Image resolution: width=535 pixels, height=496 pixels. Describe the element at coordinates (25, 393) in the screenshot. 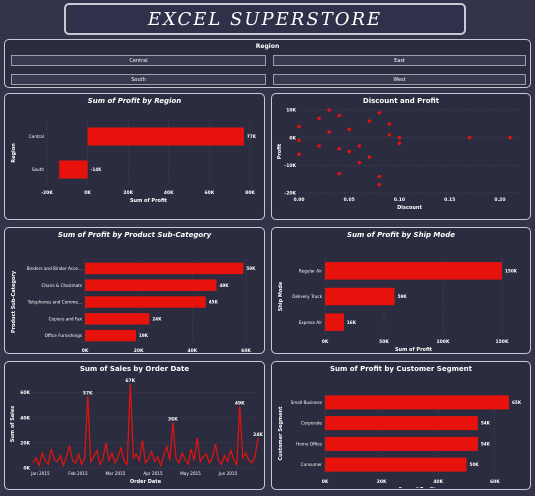

I see `y-tick-label: 60K` at that location.